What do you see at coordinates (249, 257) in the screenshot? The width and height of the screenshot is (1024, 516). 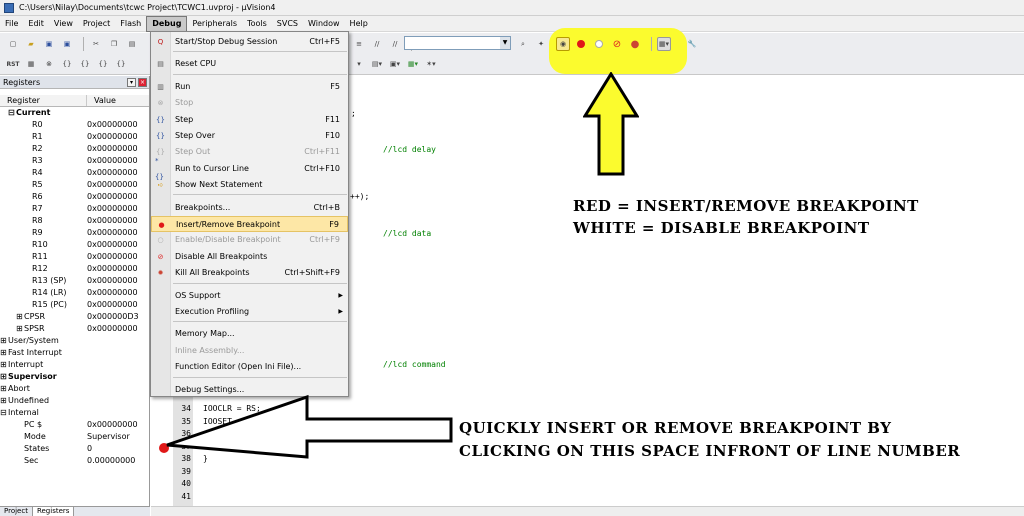 I see `menu-item-disable-all-breakpoints: ⊘Disable All Breakpoints` at bounding box center [249, 257].